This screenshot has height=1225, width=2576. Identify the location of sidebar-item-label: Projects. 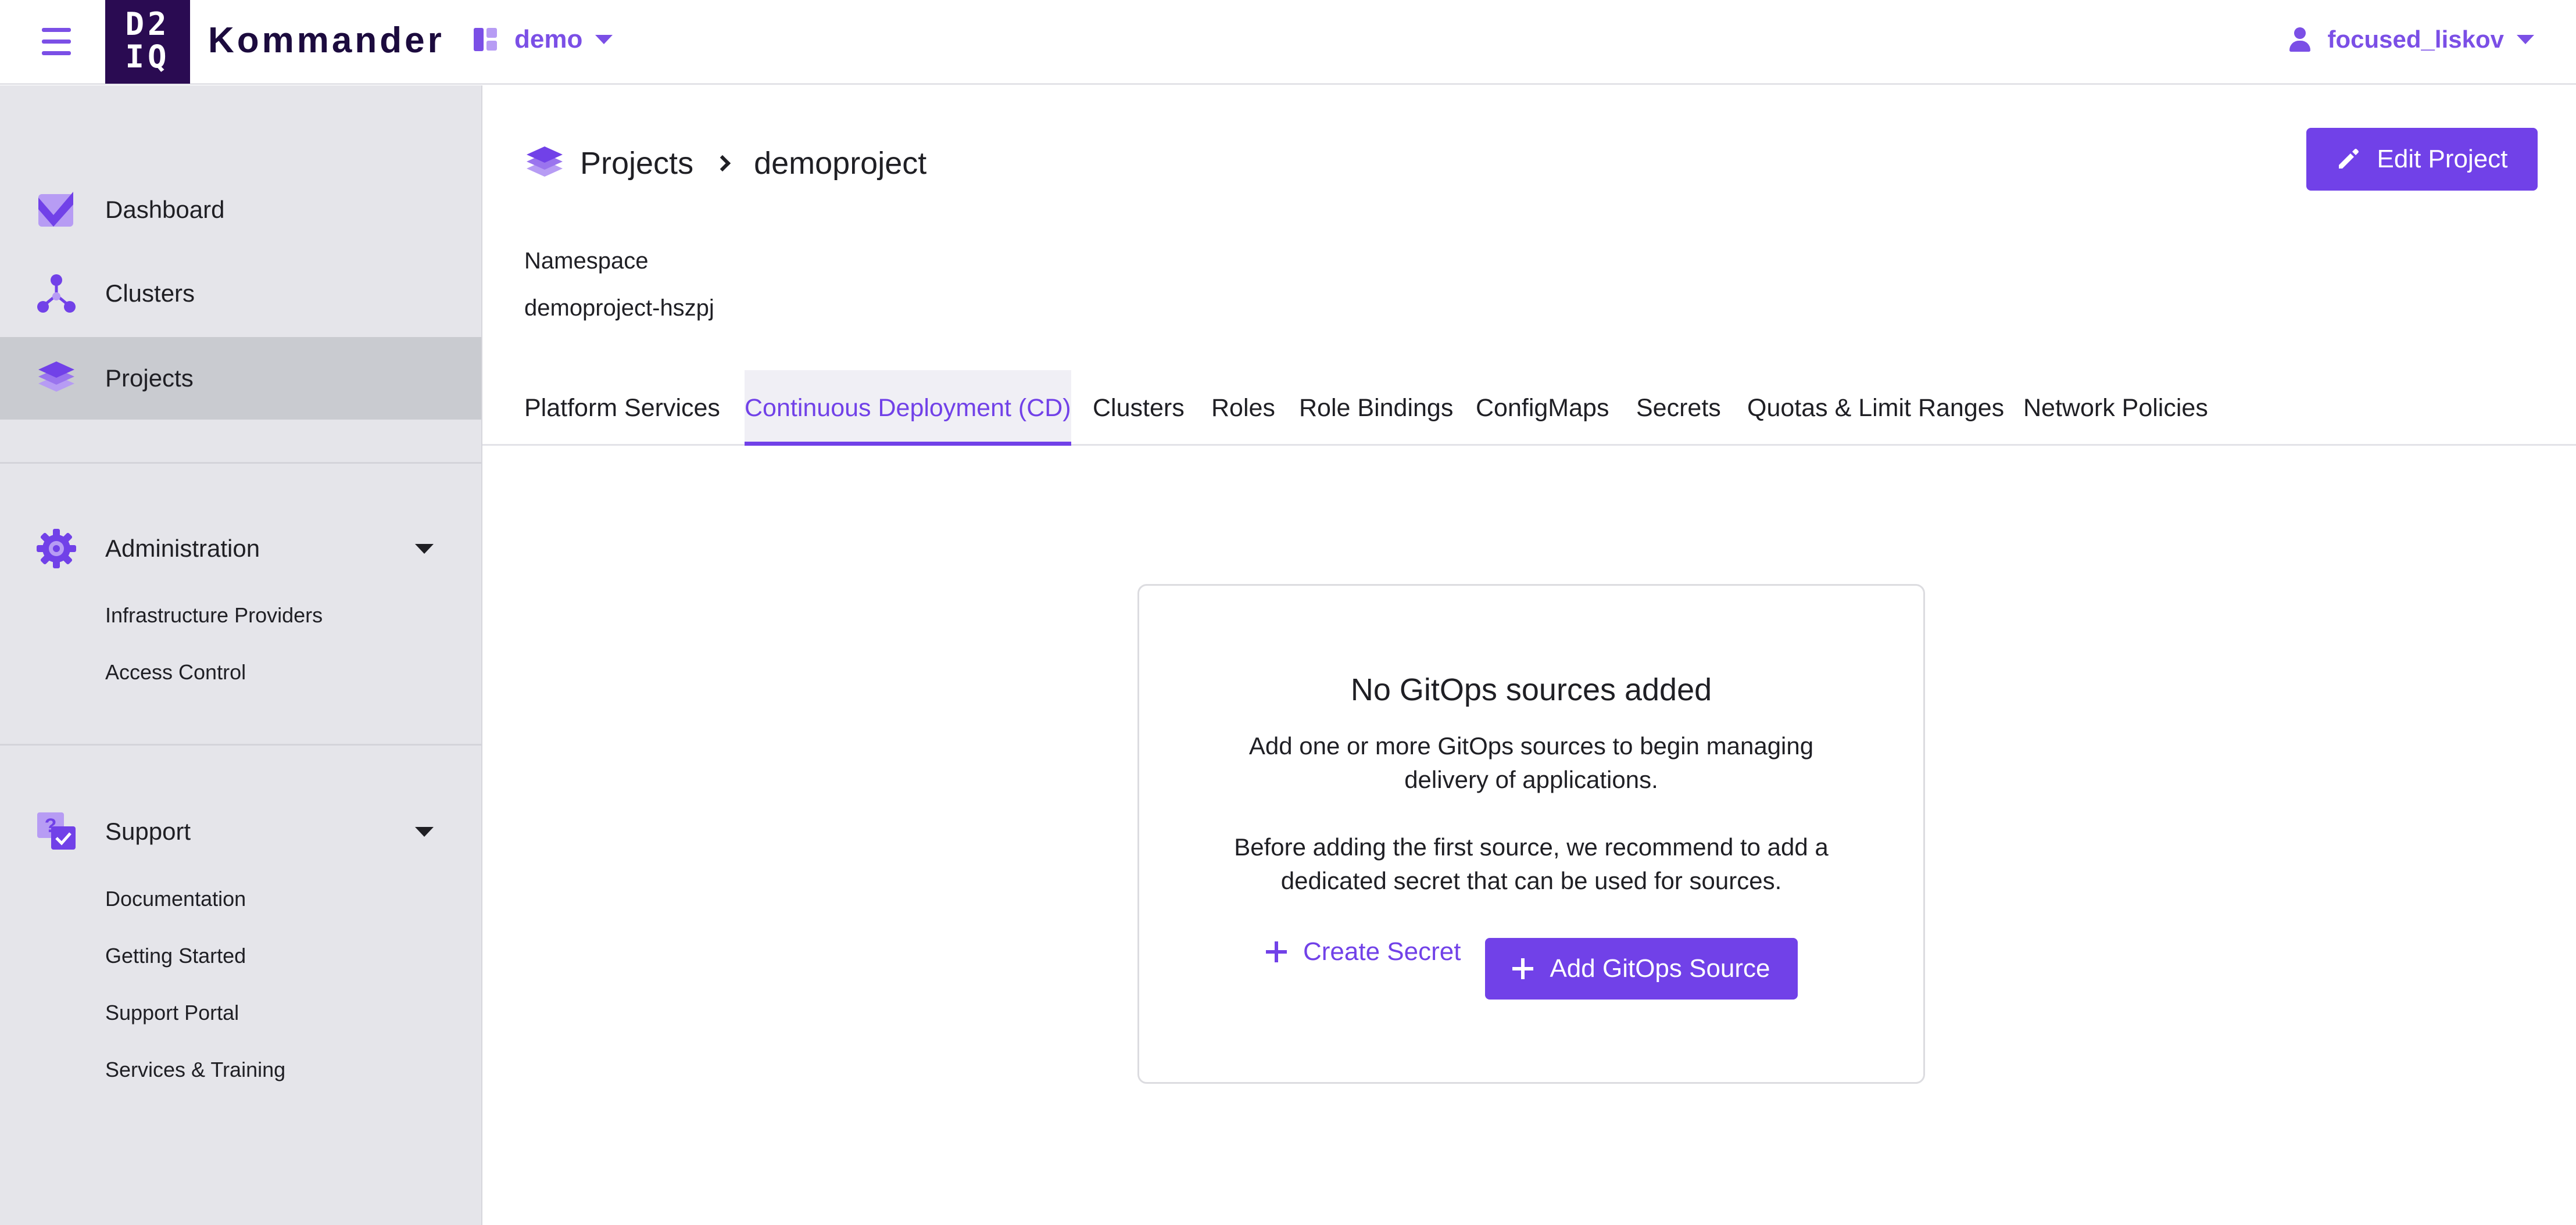
(150, 378).